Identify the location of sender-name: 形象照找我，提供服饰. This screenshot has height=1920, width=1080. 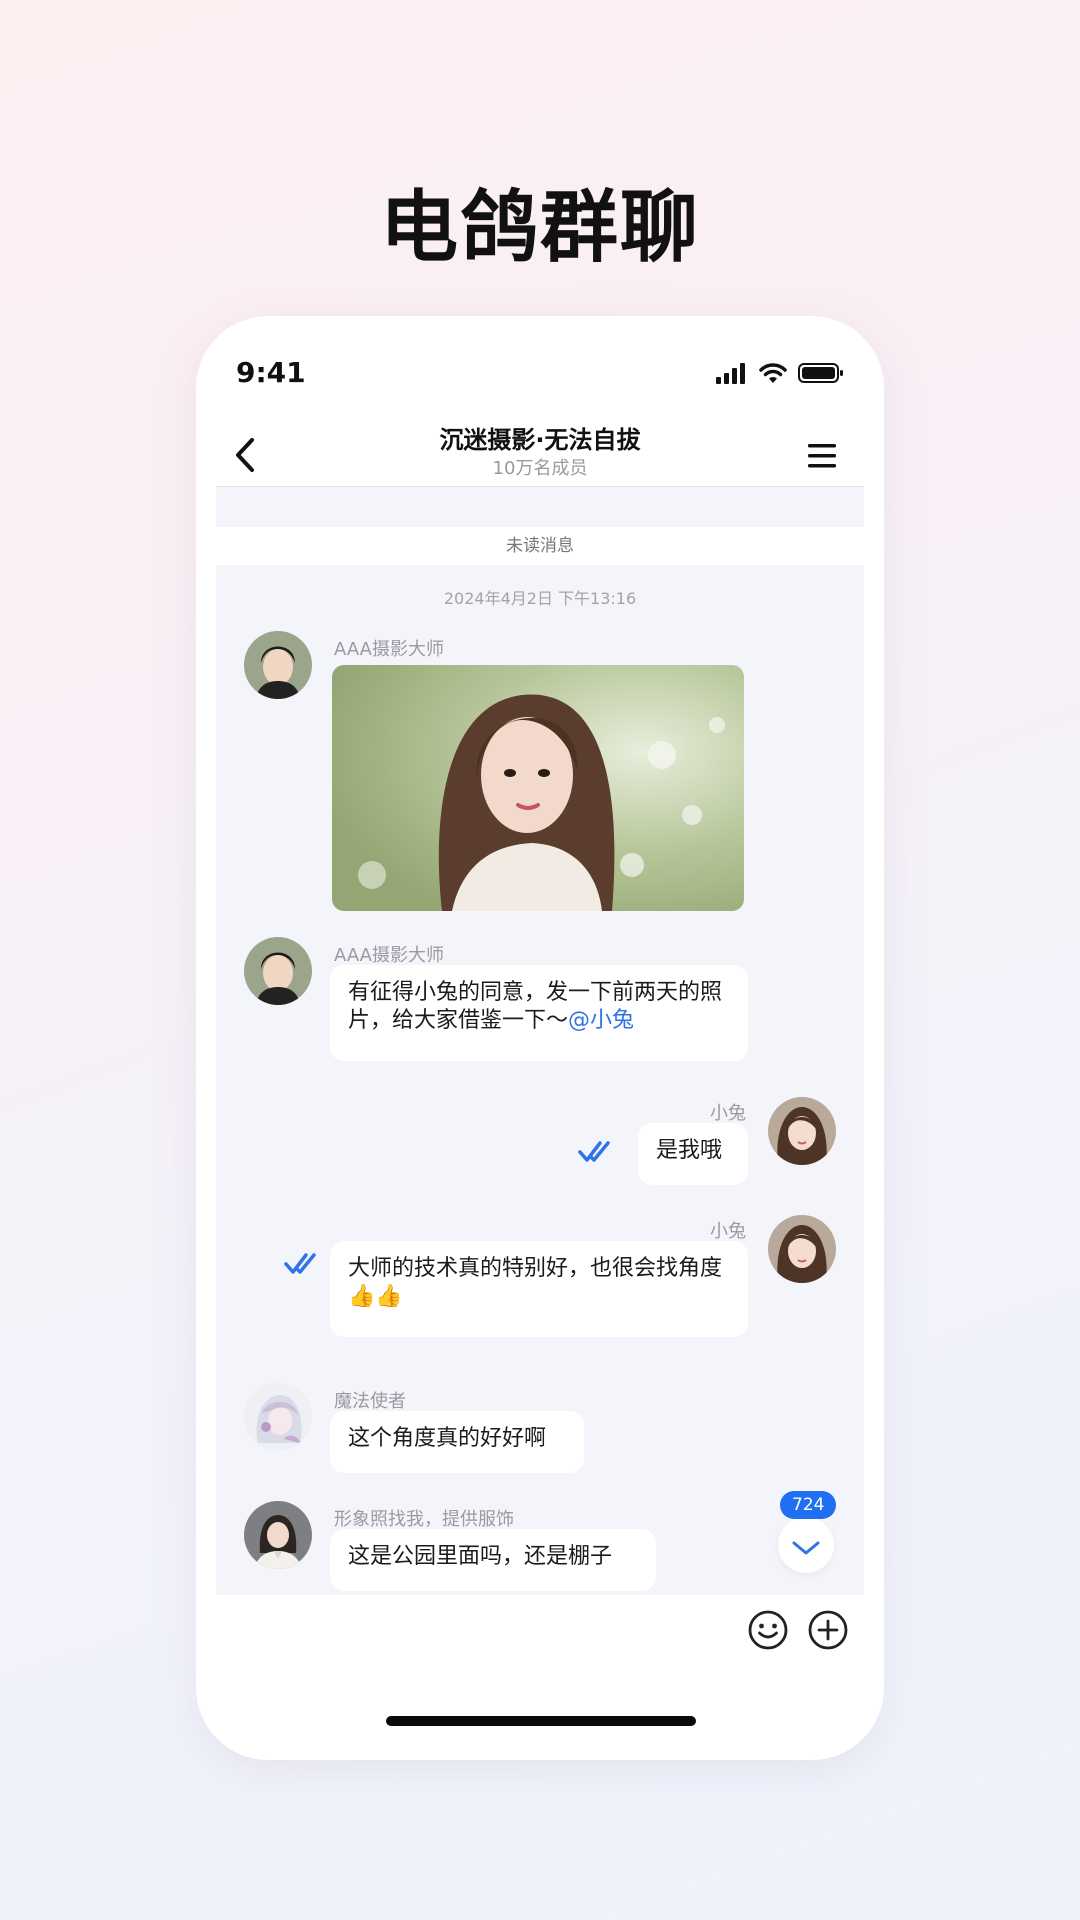
(424, 1519).